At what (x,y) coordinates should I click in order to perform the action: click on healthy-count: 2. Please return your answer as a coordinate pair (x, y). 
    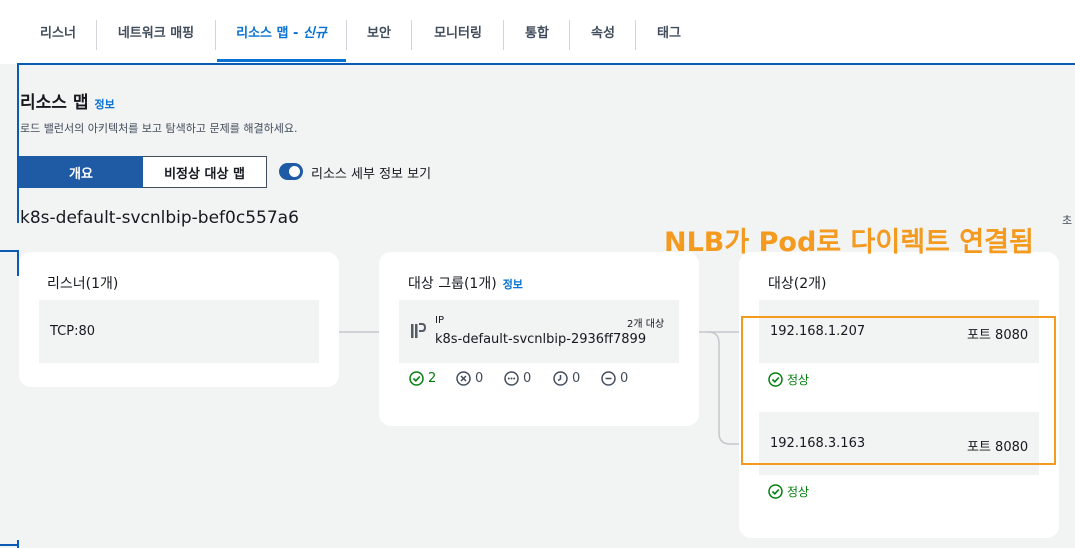
    Looking at the image, I should click on (432, 378).